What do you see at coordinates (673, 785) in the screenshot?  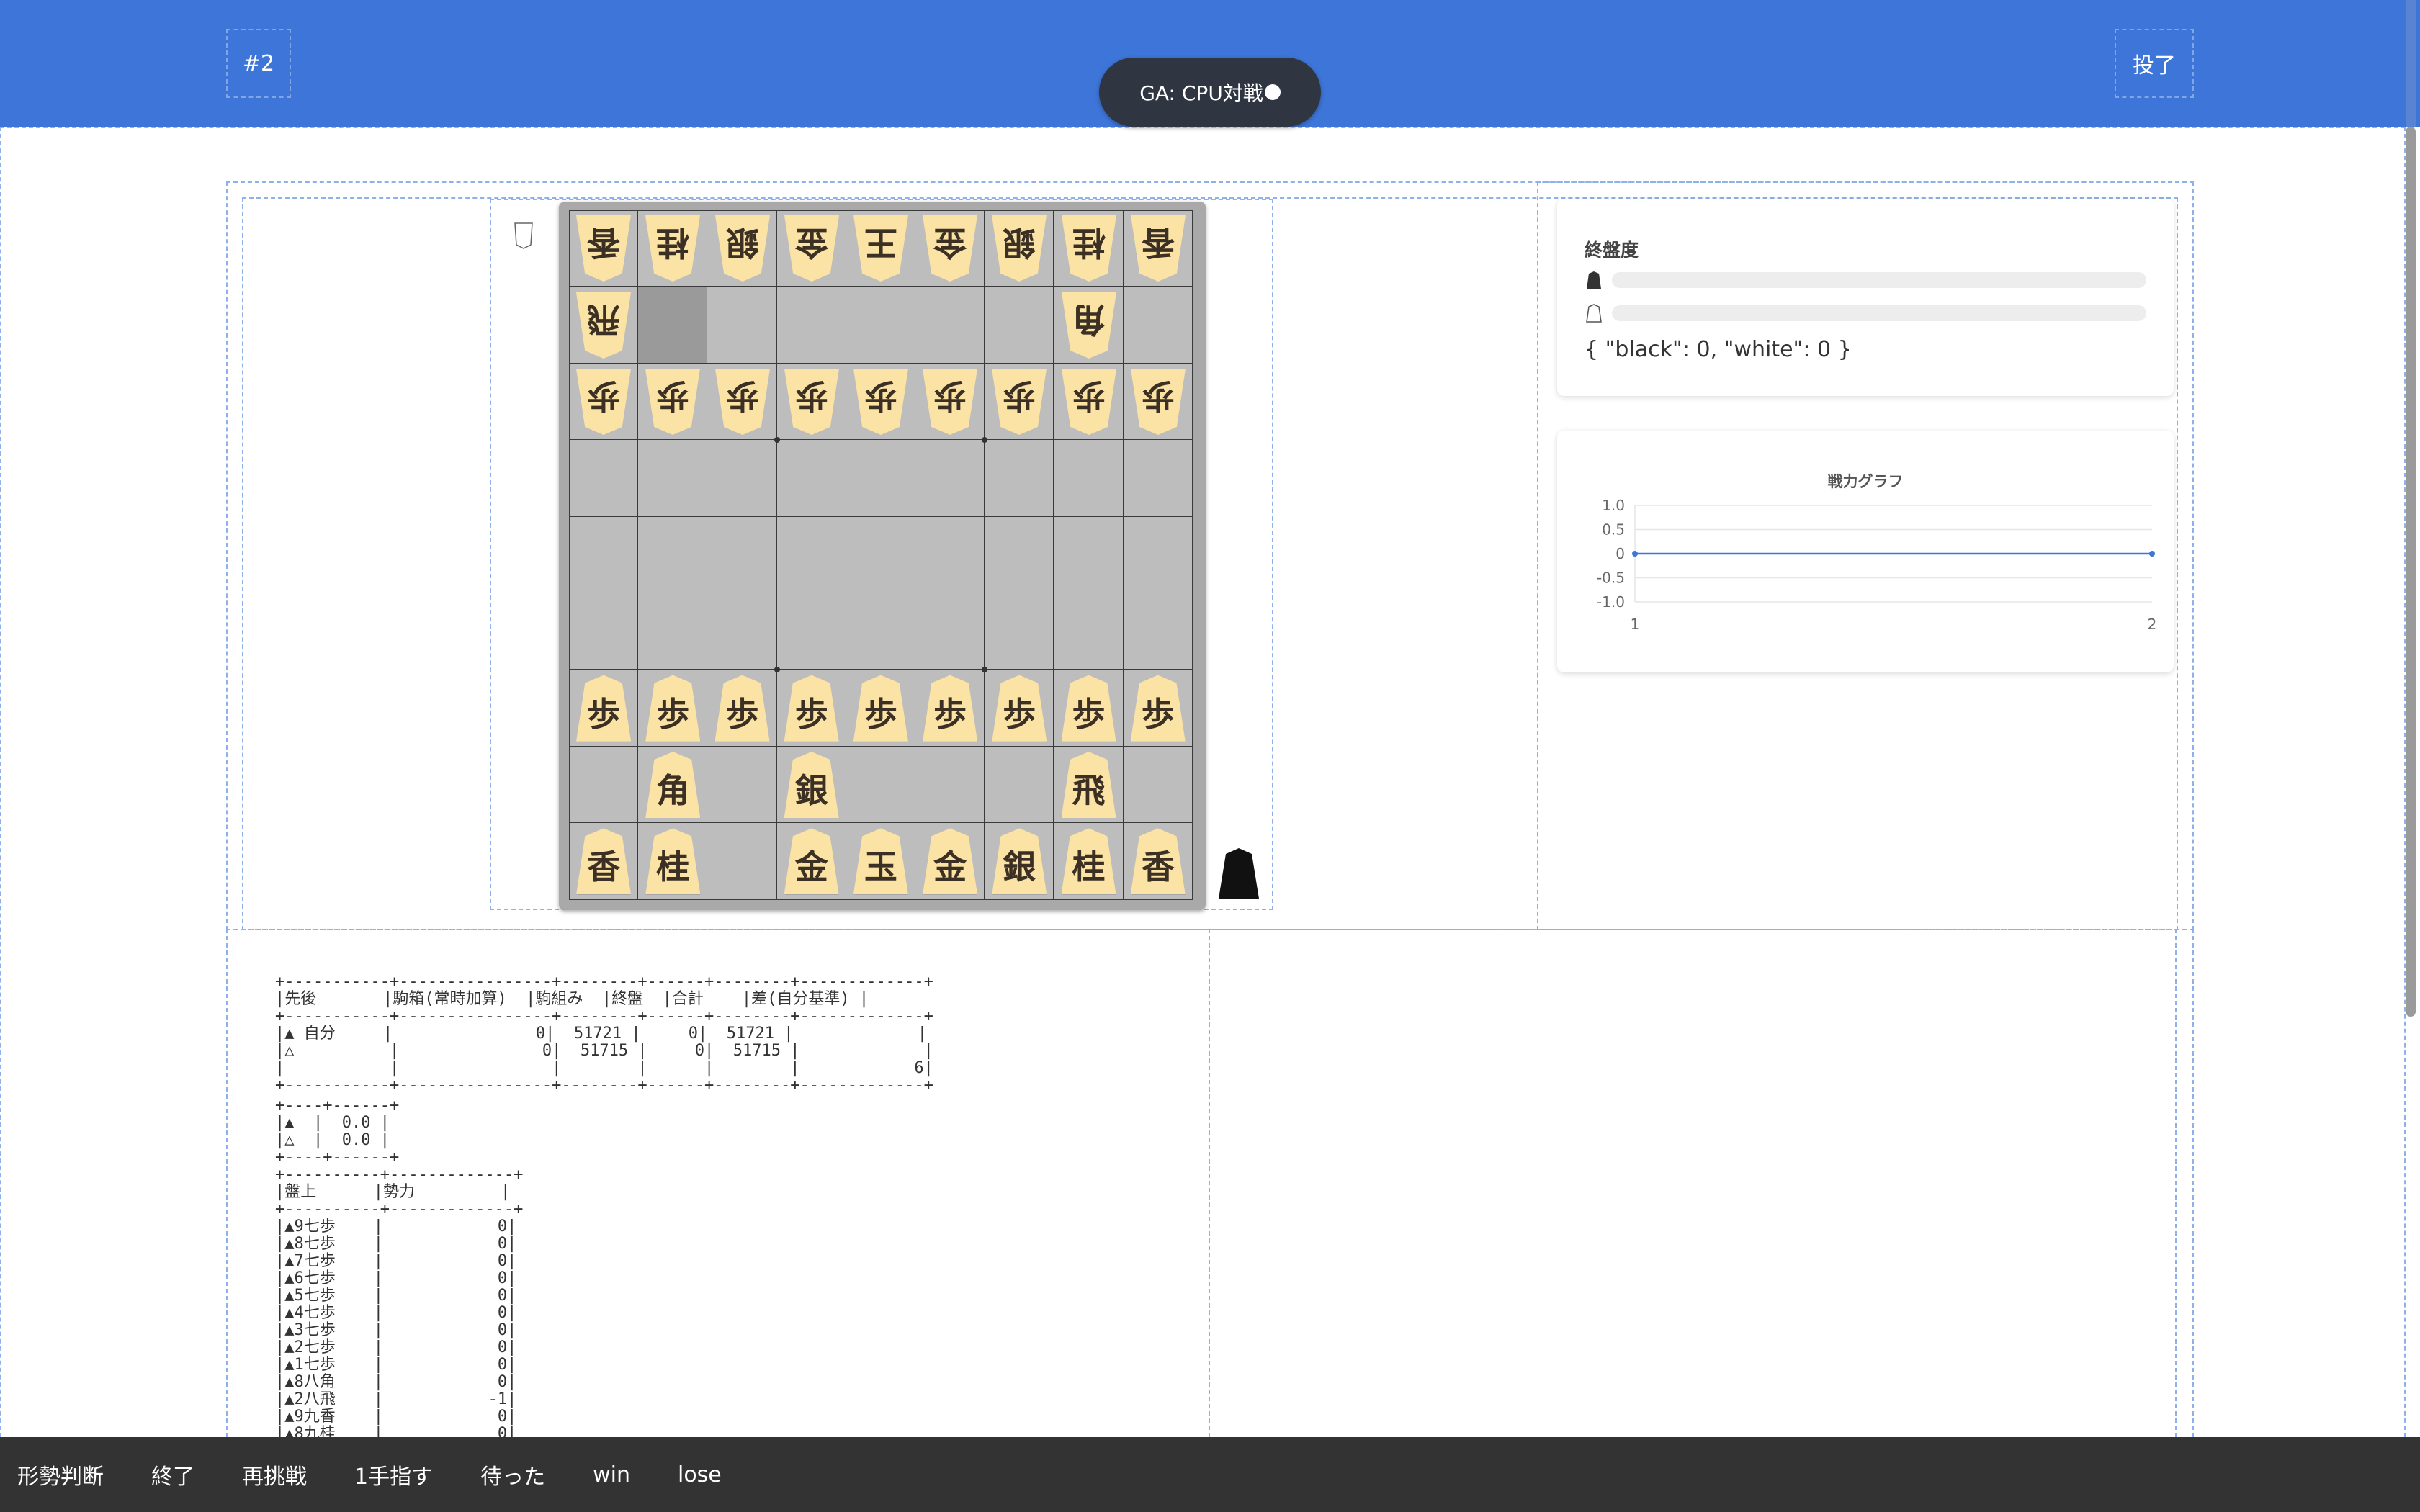 I see `sente-piece: 角` at bounding box center [673, 785].